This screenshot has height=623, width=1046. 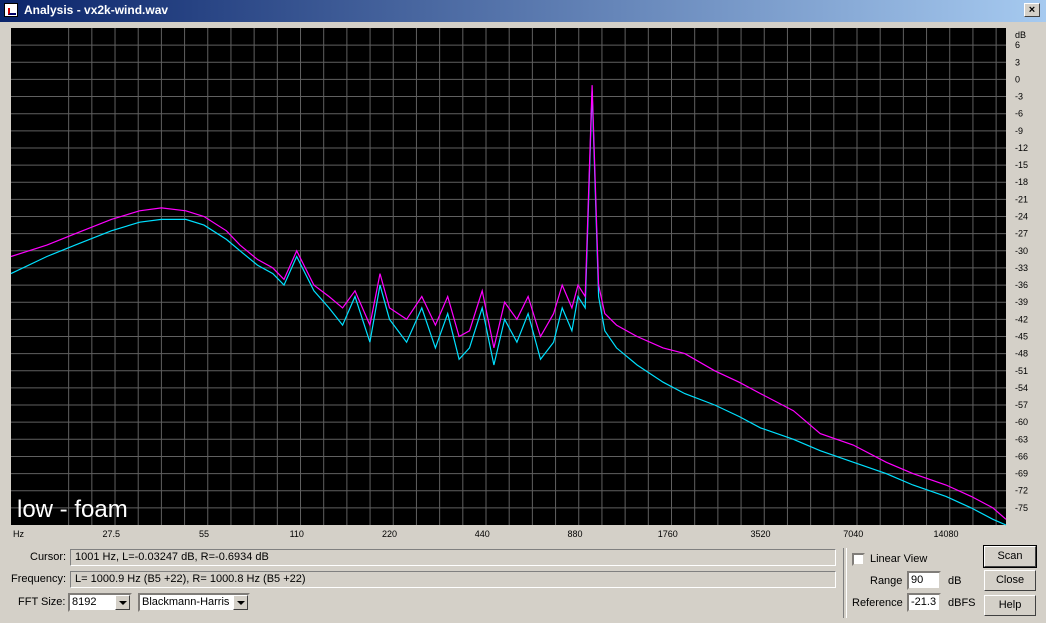 What do you see at coordinates (1010, 580) in the screenshot?
I see `close-button: Close` at bounding box center [1010, 580].